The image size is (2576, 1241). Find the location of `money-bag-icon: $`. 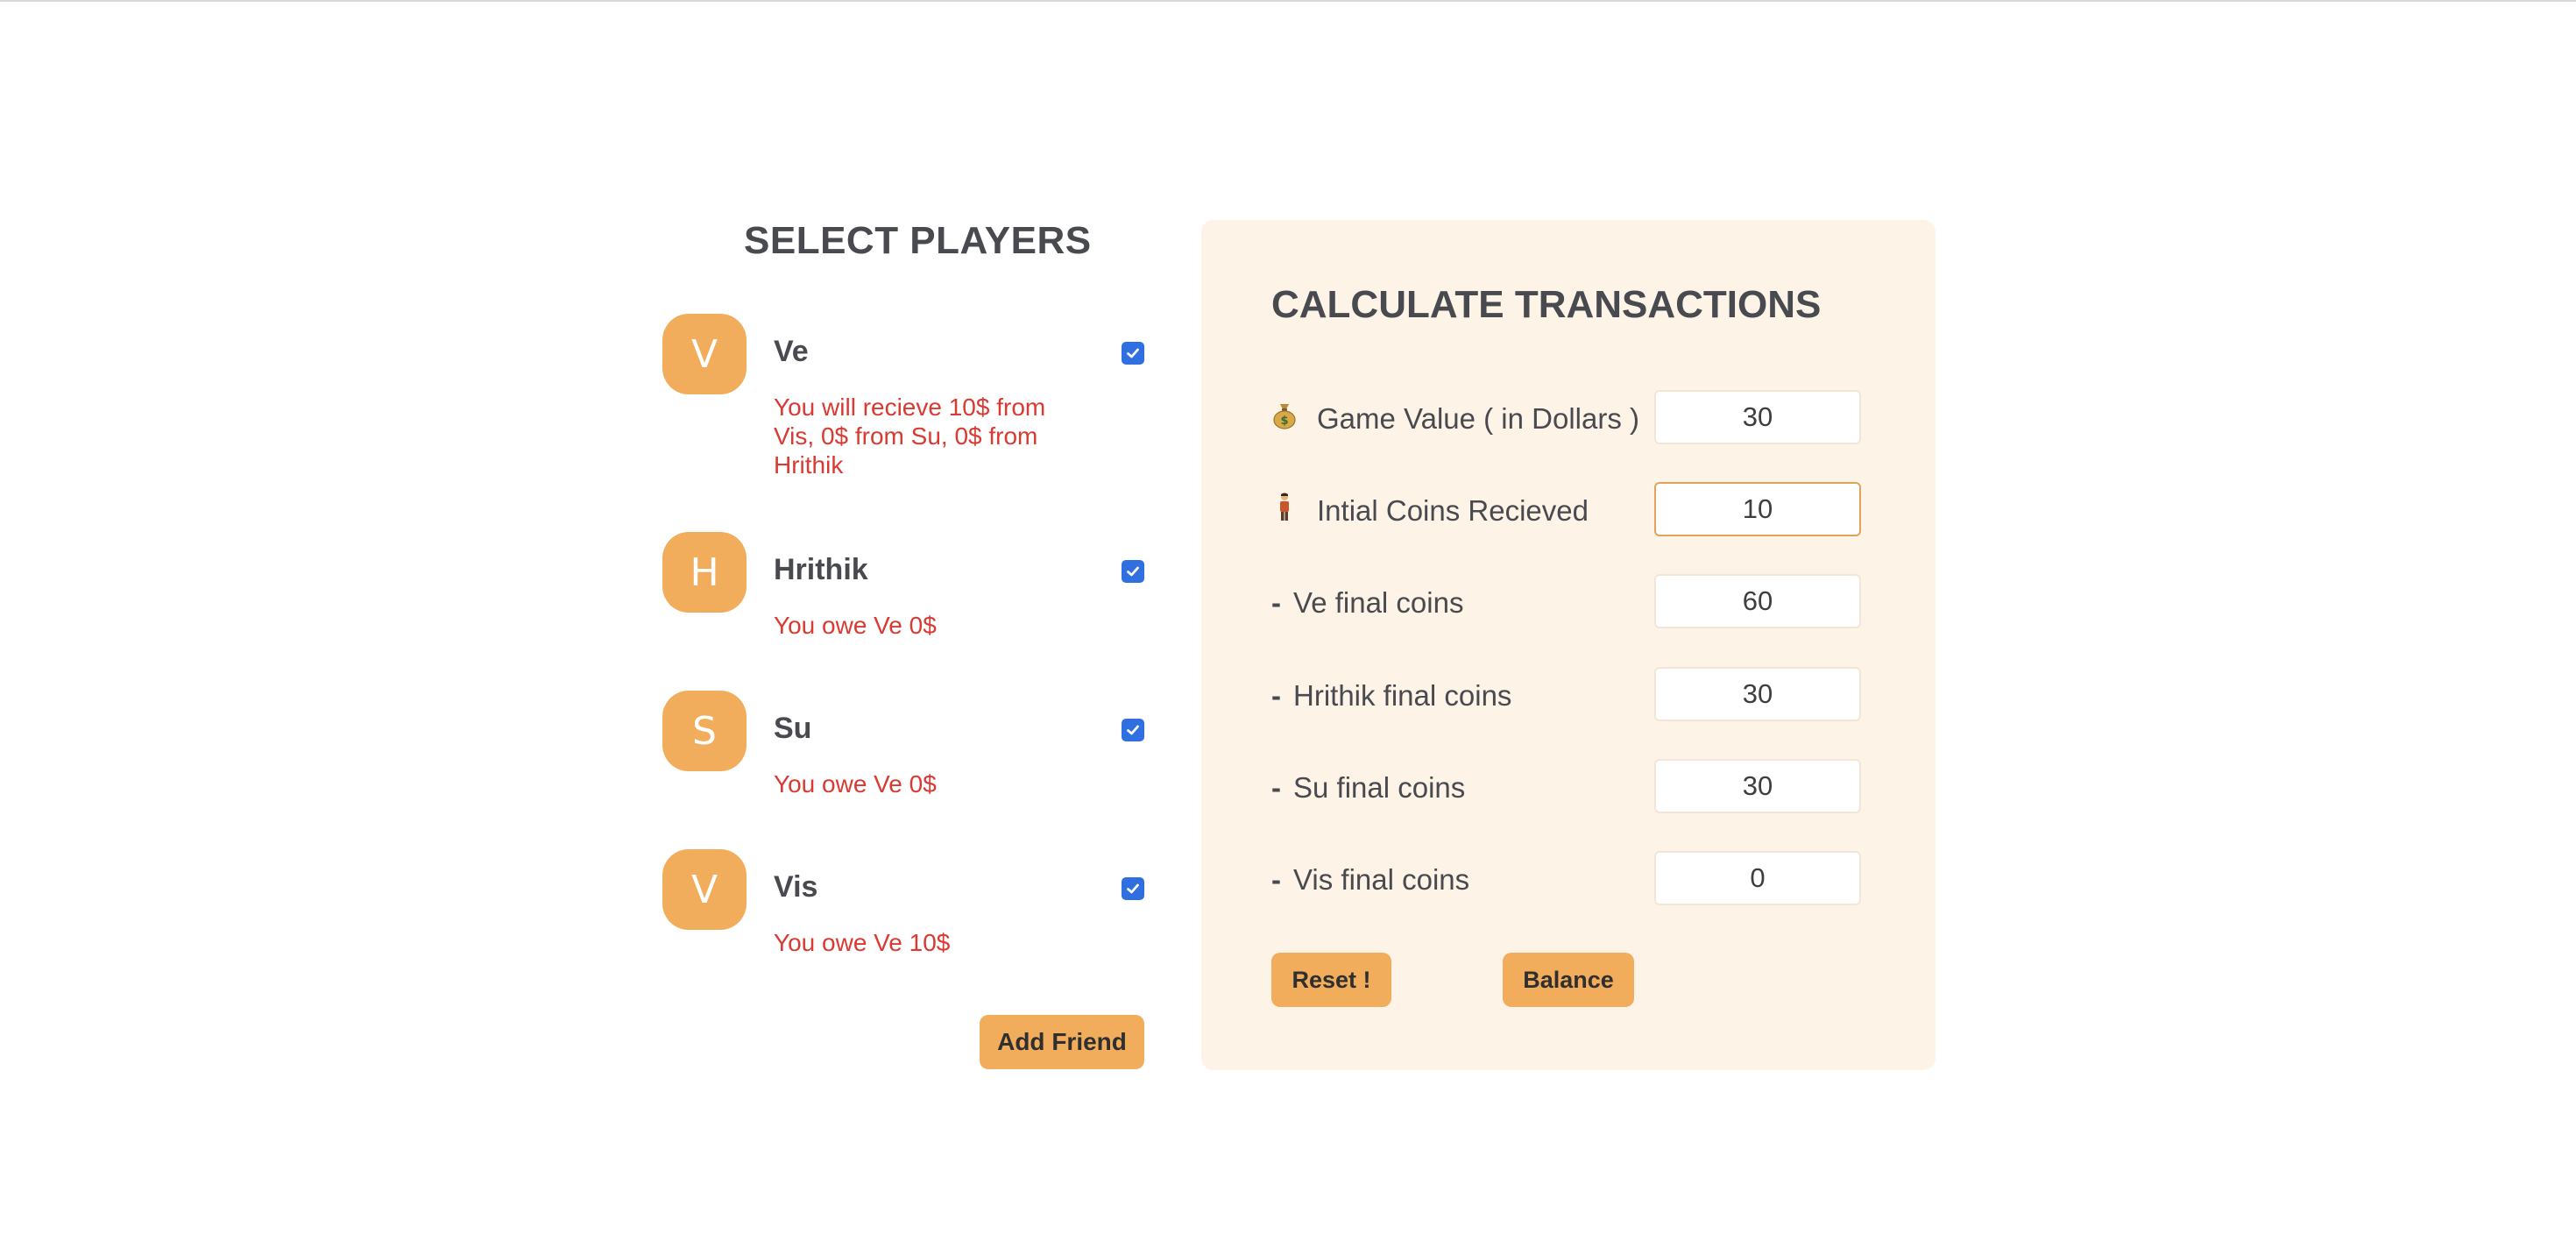

money-bag-icon: $ is located at coordinates (1284, 418).